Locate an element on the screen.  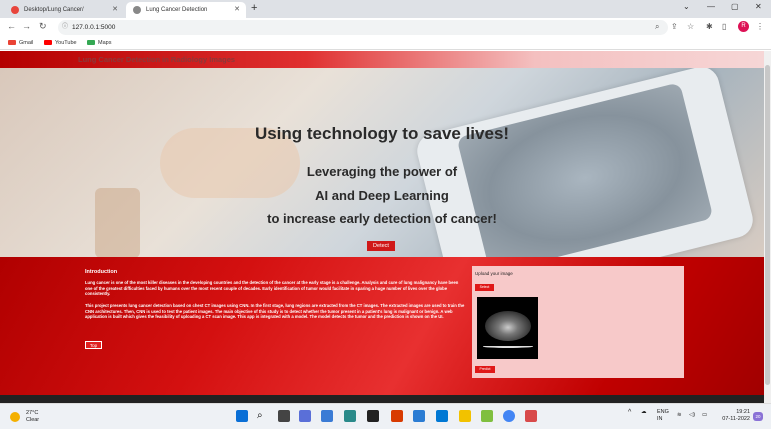
hero-subtitle-line-1: Leveraging the power of is located at coordinates (382, 171).